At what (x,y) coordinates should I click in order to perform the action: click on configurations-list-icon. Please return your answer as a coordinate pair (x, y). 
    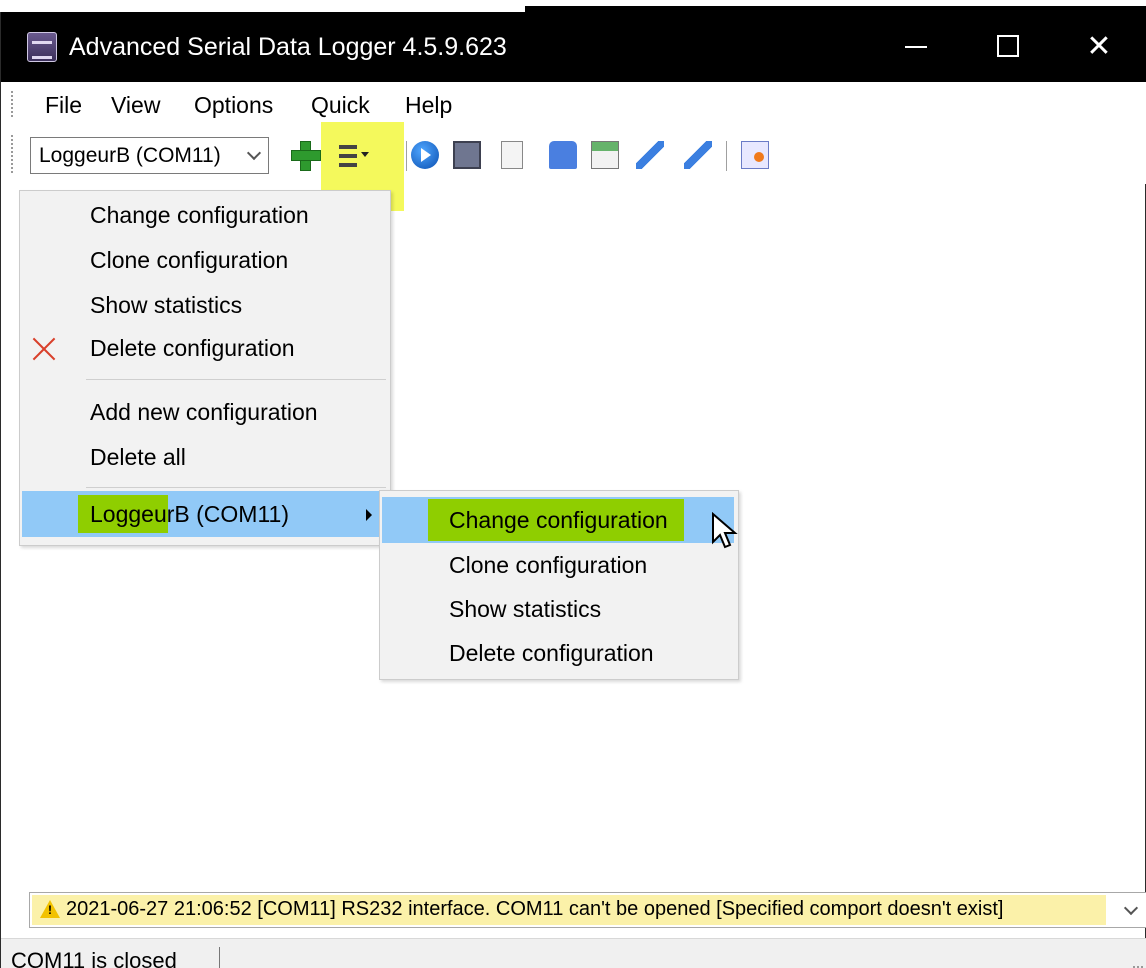
    Looking at the image, I should click on (353, 156).